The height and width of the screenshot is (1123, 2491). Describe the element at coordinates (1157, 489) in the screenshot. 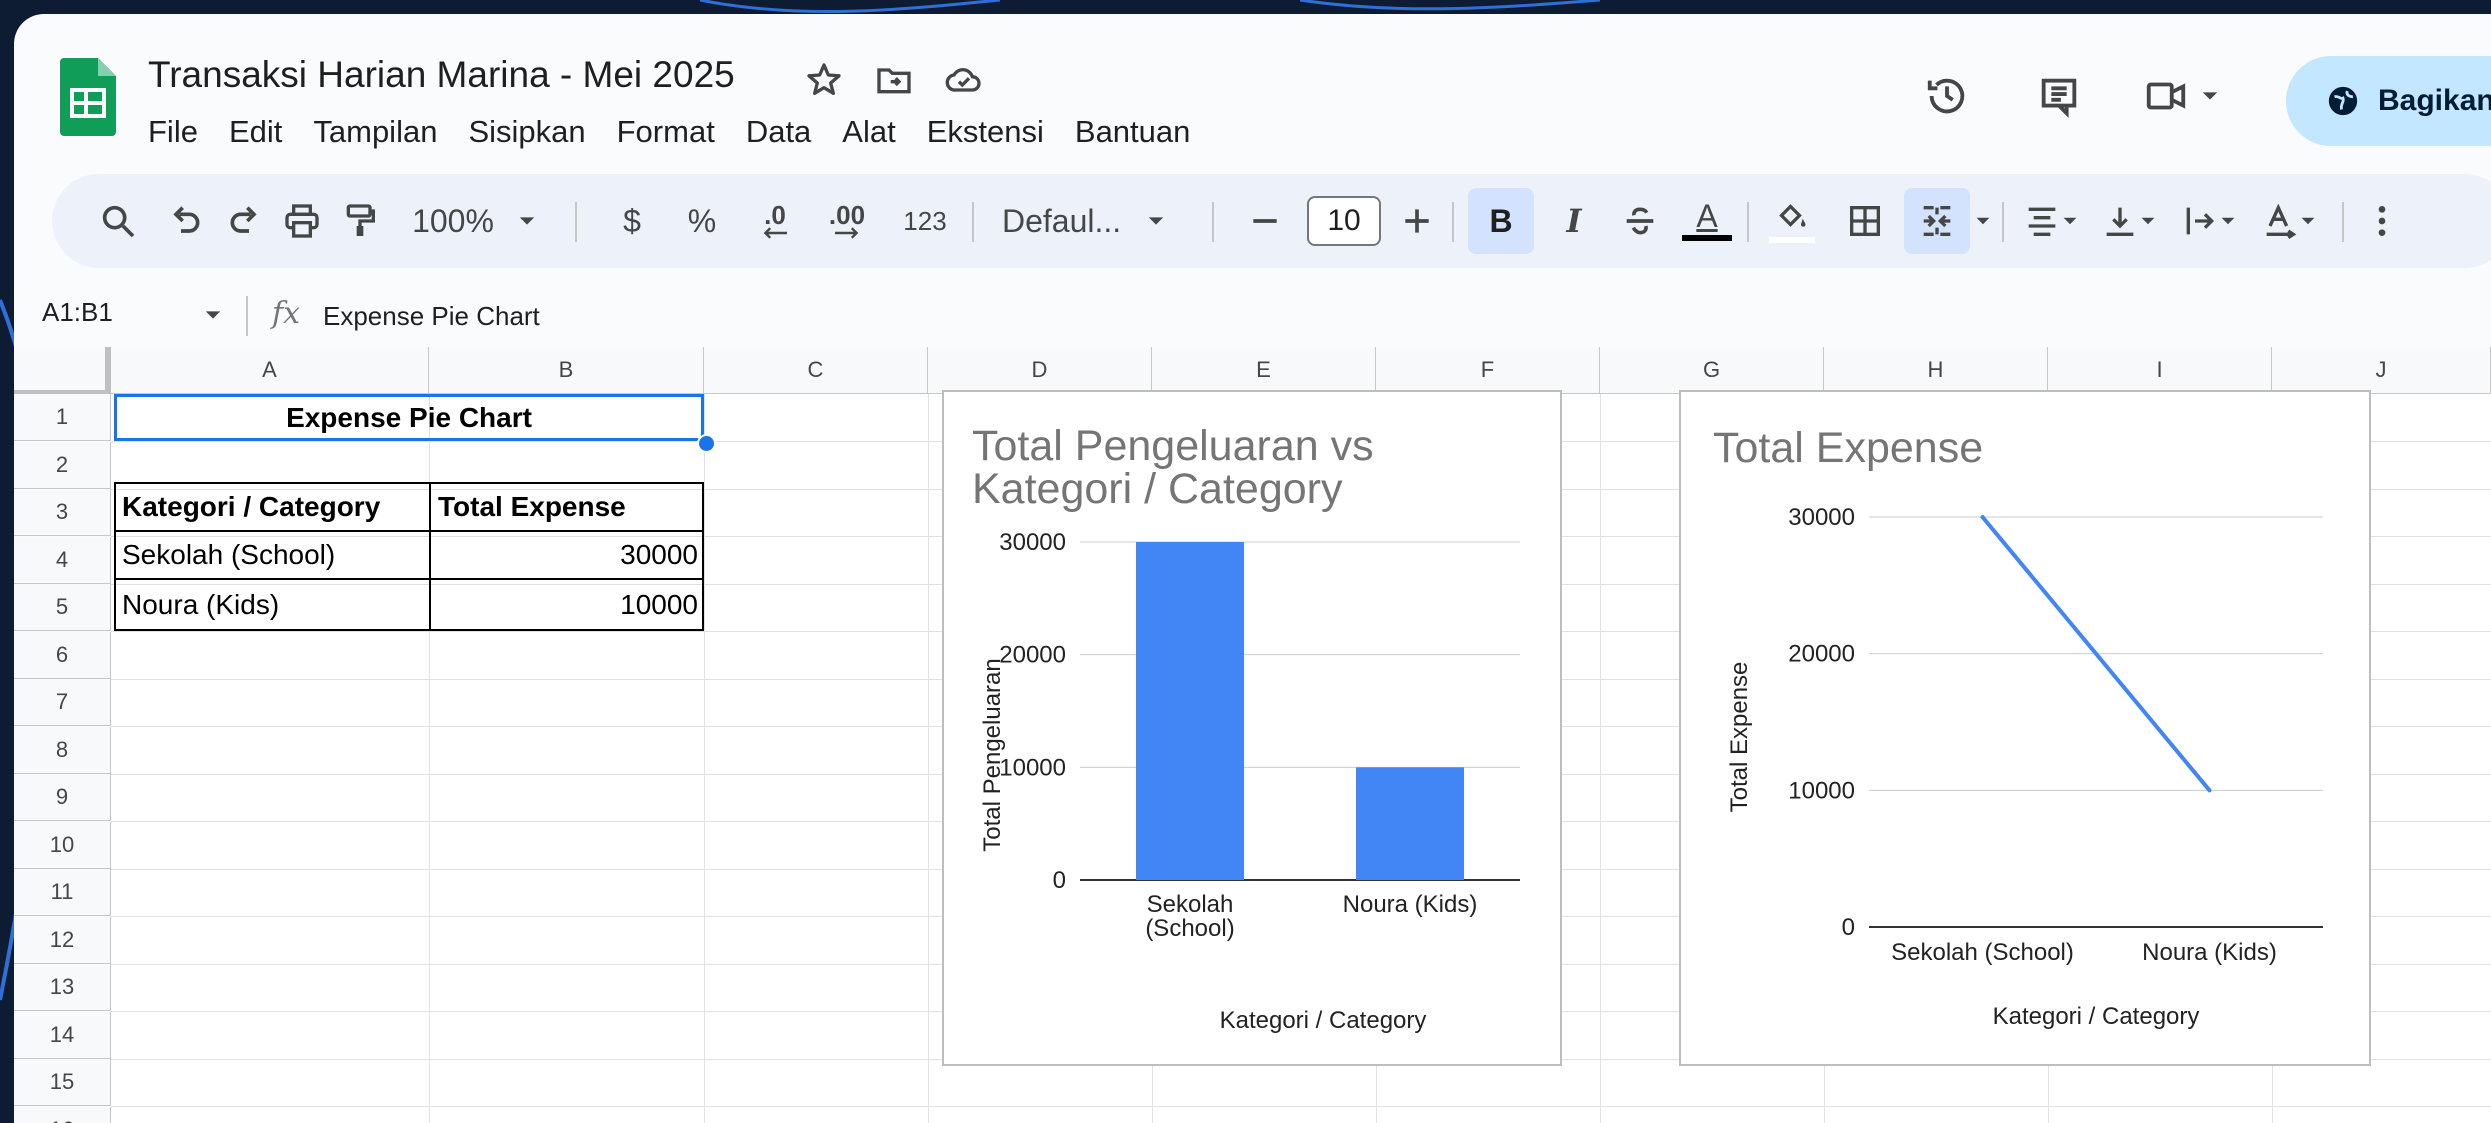

I see `chart-title-line: Kategori / Category` at that location.